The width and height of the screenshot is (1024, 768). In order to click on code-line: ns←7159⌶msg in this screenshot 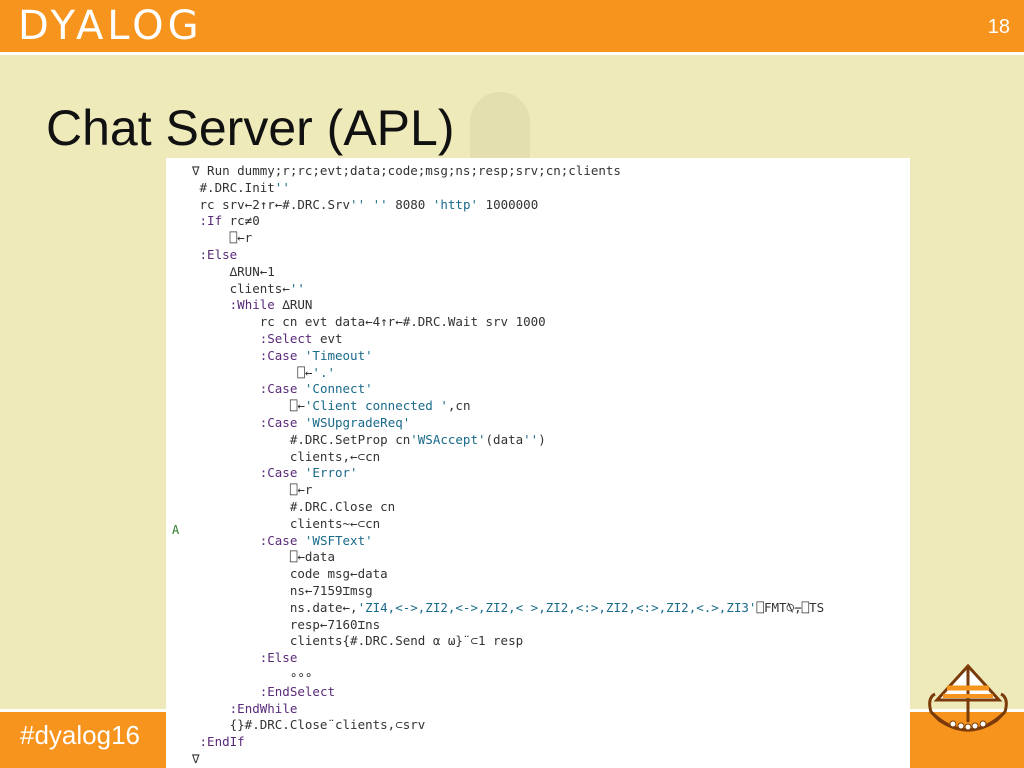, I will do `click(282, 590)`.